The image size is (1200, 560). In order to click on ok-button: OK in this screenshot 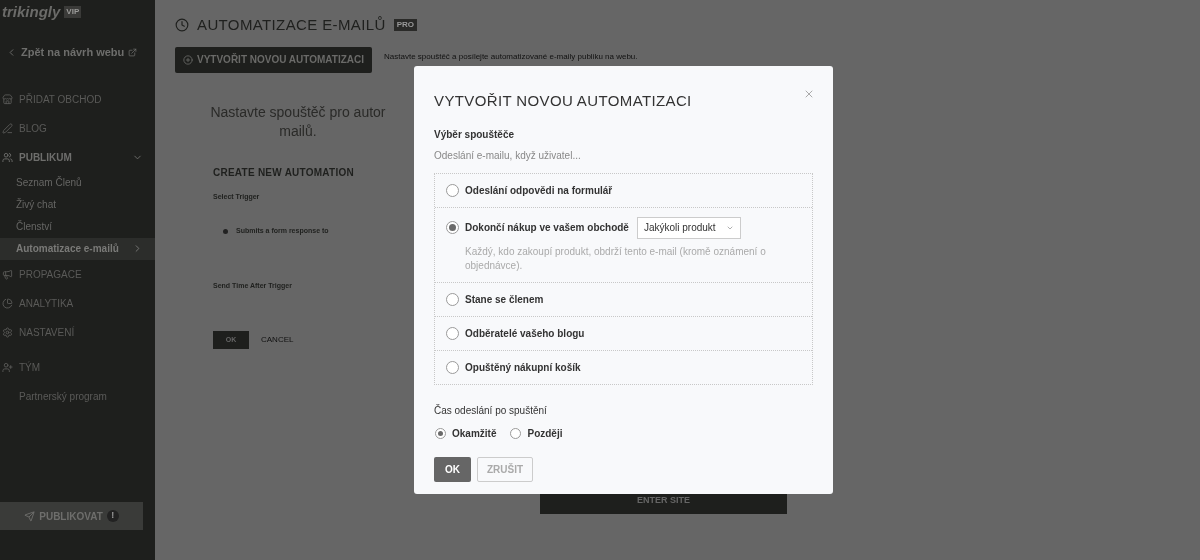, I will do `click(452, 469)`.